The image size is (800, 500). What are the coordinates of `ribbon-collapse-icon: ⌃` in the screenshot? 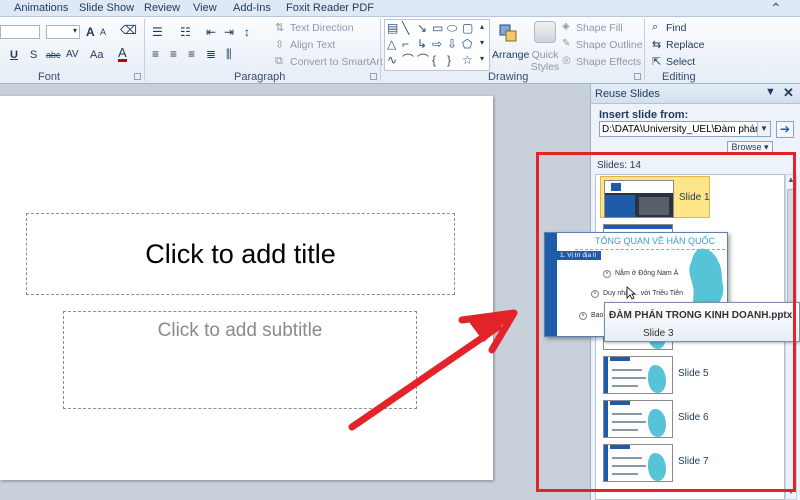 It's located at (776, 8).